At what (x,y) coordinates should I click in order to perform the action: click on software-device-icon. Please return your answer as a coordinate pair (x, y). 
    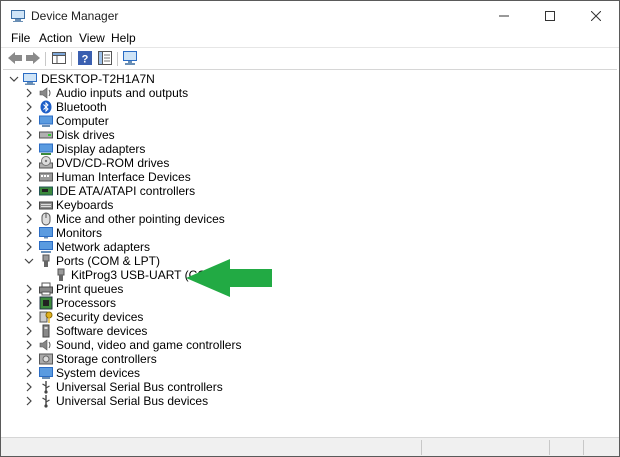
    Looking at the image, I should click on (46, 331).